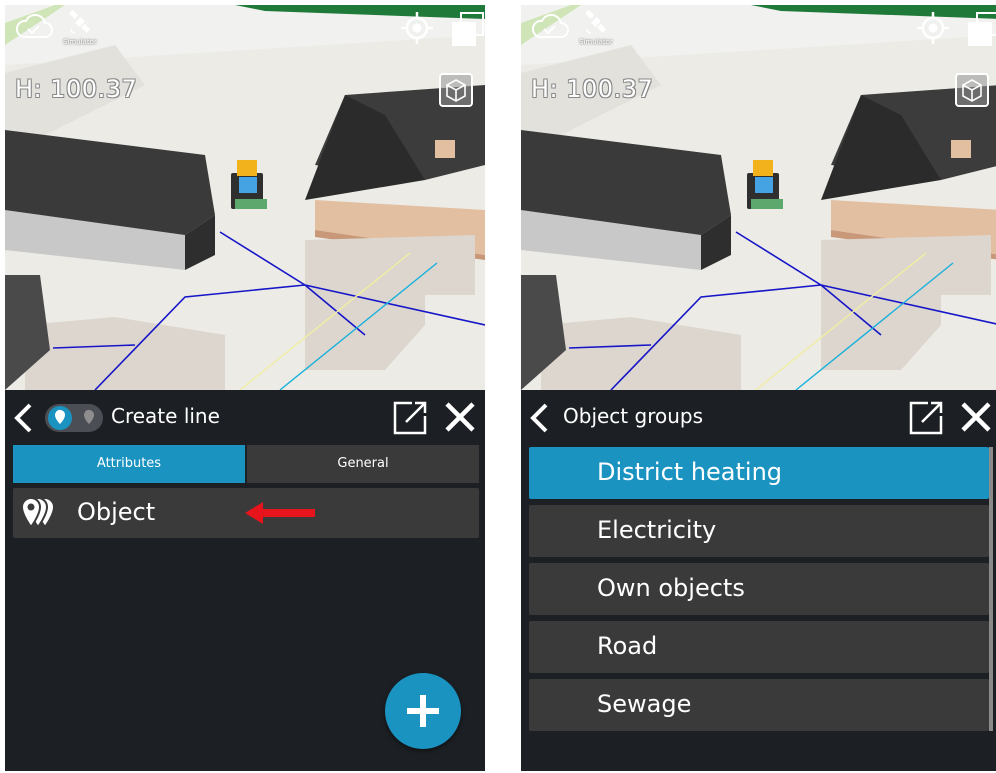 The image size is (996, 773). What do you see at coordinates (759, 589) in the screenshot?
I see `group-item-own-objects: Own objects` at bounding box center [759, 589].